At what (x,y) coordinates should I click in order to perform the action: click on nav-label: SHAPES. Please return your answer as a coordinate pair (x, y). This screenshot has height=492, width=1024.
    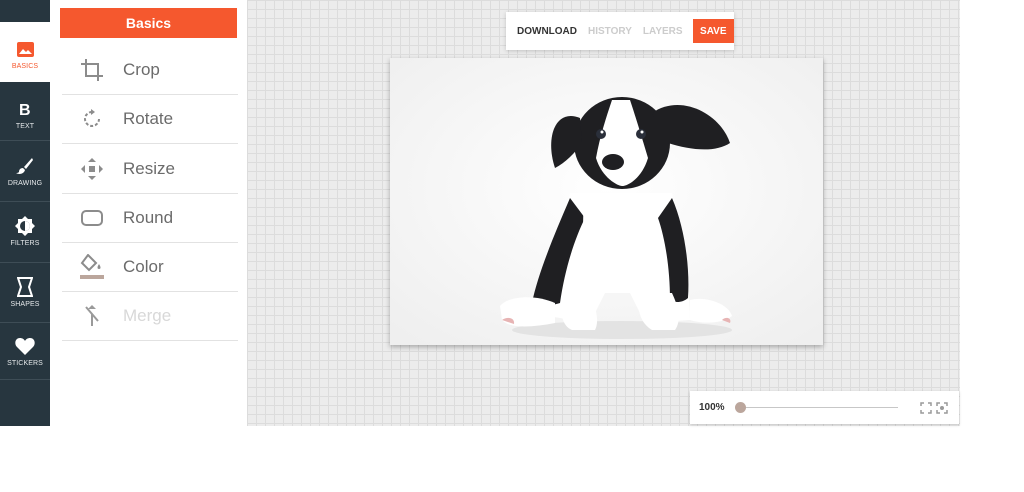
    Looking at the image, I should click on (25, 304).